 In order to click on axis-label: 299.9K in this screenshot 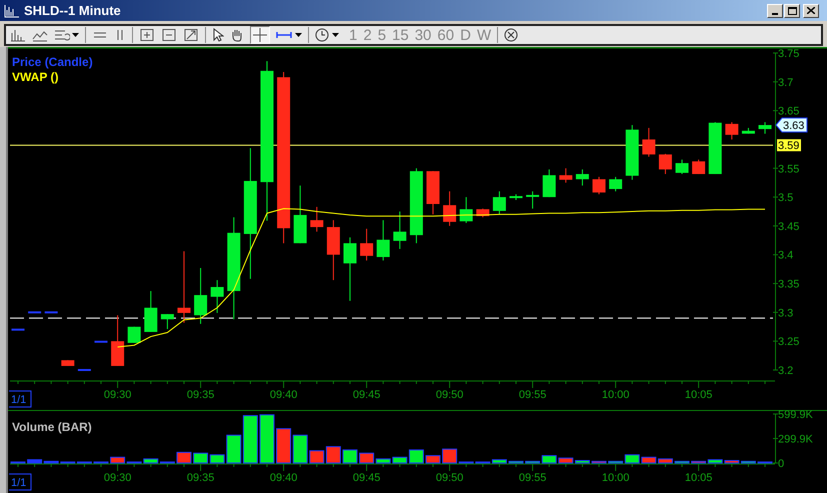, I will do `click(795, 440)`.